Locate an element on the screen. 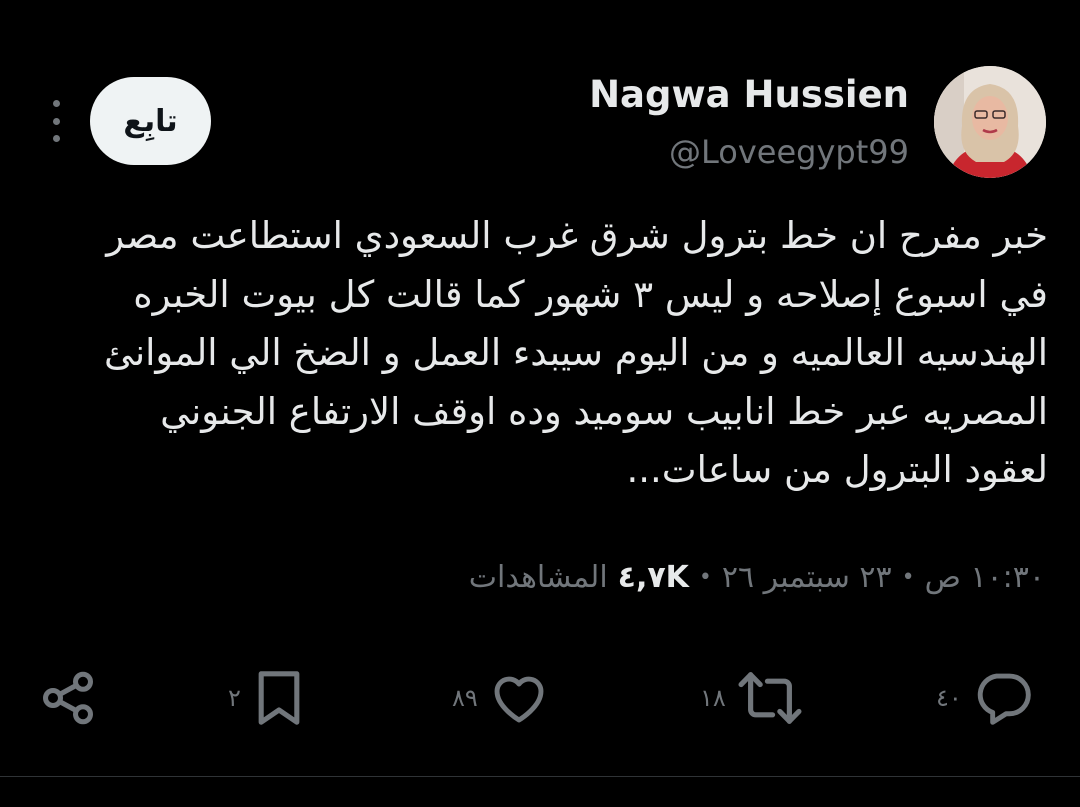  share-nodes-icon is located at coordinates (68, 698).